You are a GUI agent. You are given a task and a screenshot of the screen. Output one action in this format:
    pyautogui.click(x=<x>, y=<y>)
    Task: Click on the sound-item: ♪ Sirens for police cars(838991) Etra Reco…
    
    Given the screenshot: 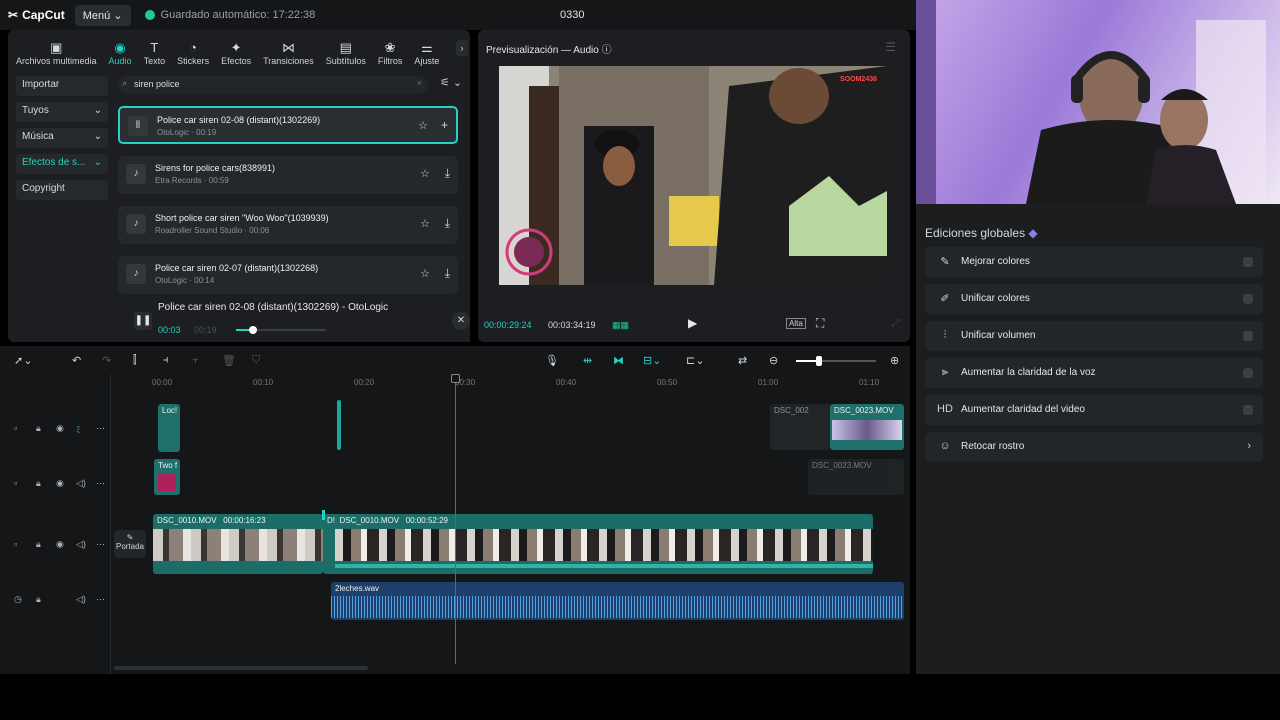 What is the action you would take?
    pyautogui.click(x=288, y=175)
    